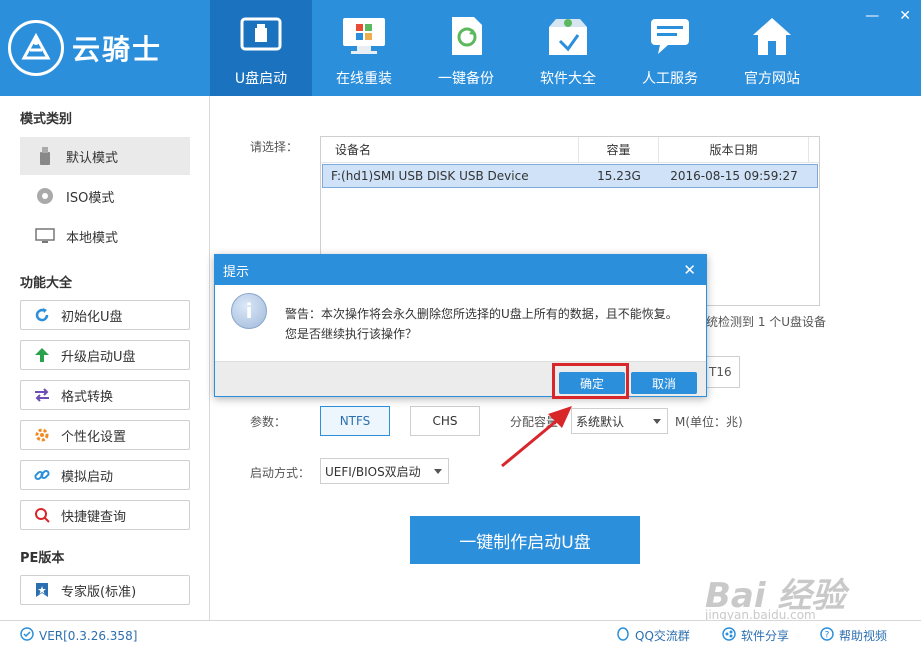  I want to click on mode-default: 默认模式, so click(105, 156).